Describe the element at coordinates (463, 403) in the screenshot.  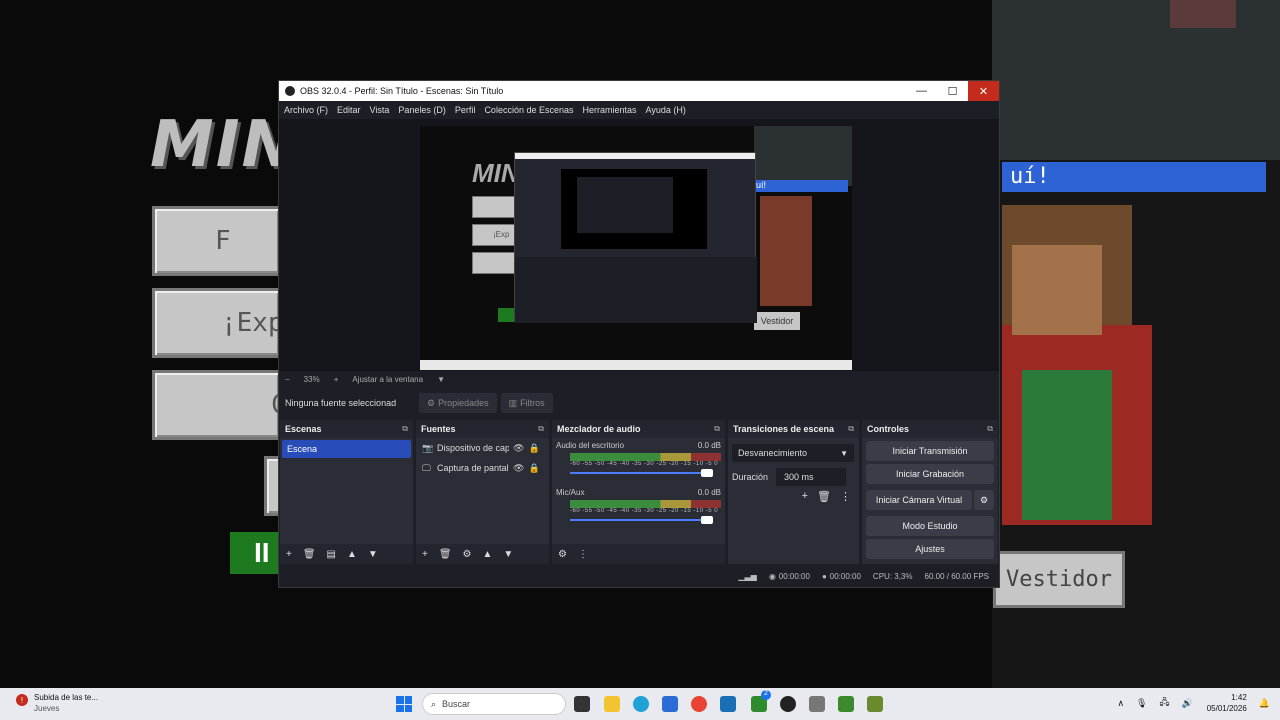
I see `properties-label: Propiedades` at that location.